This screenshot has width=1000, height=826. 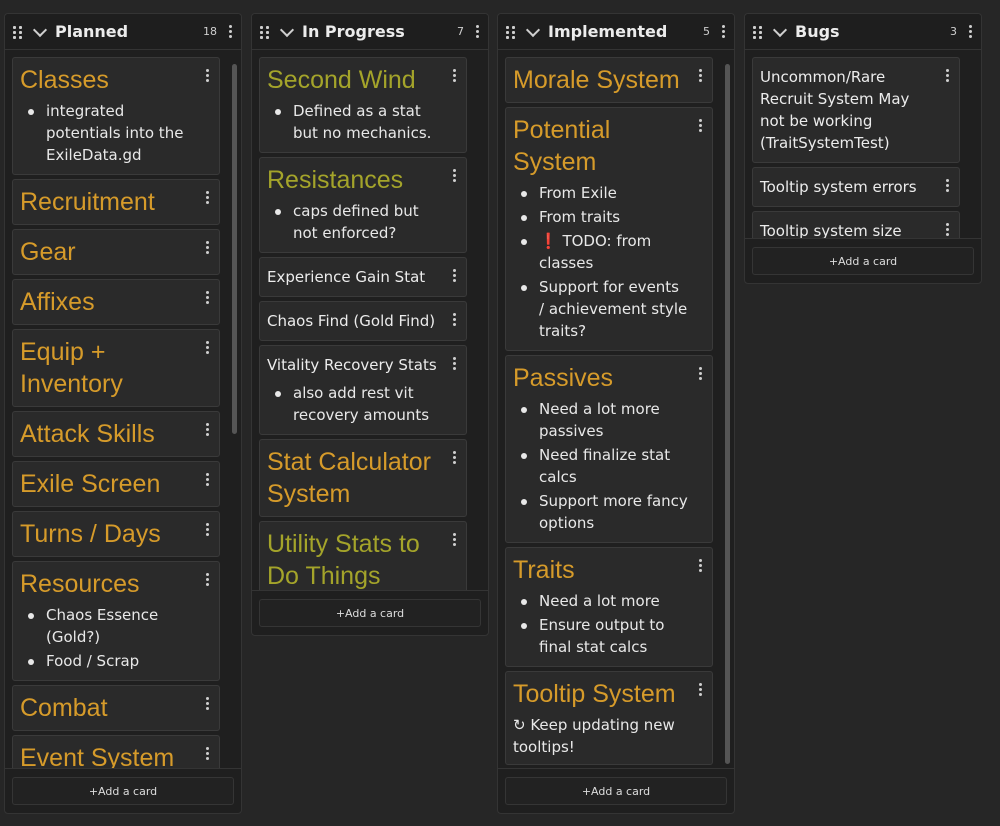 What do you see at coordinates (116, 751) in the screenshot?
I see `card: Event System` at bounding box center [116, 751].